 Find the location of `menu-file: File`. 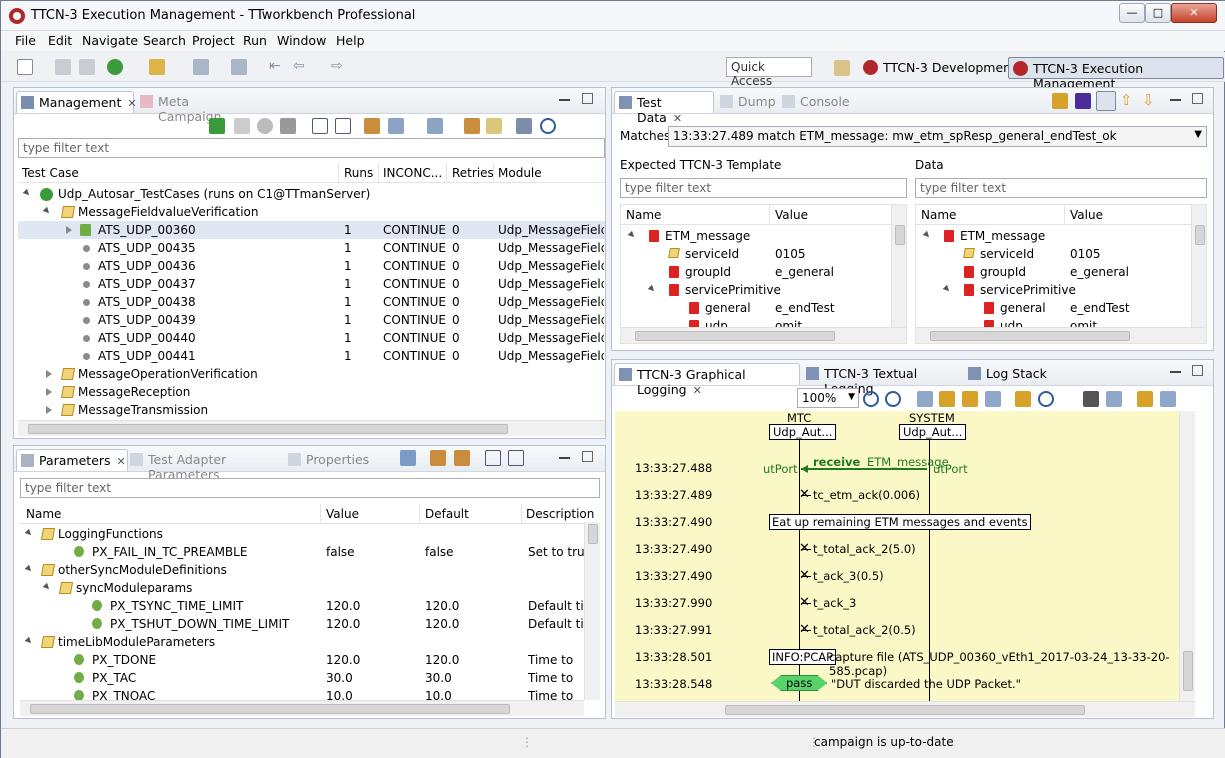

menu-file: File is located at coordinates (25, 40).